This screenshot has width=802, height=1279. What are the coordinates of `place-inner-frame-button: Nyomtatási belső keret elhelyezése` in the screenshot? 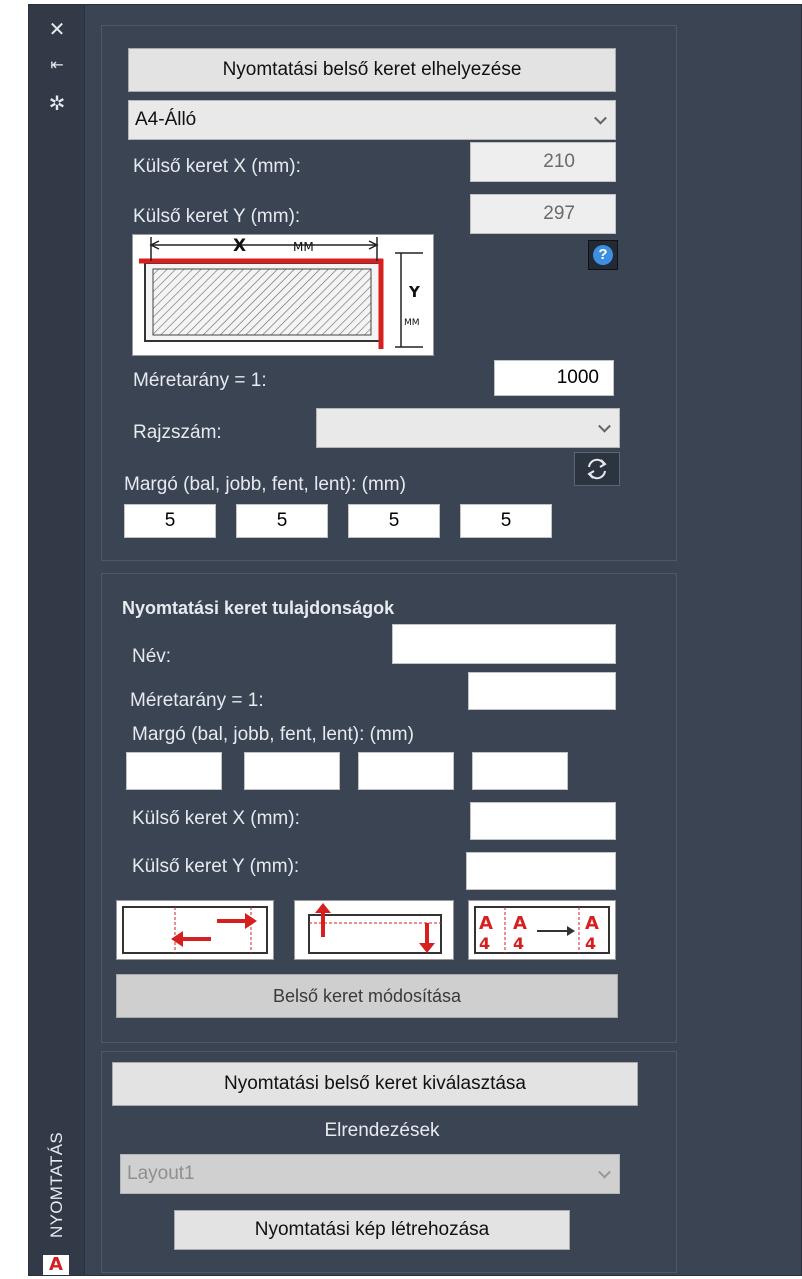 It's located at (372, 70).